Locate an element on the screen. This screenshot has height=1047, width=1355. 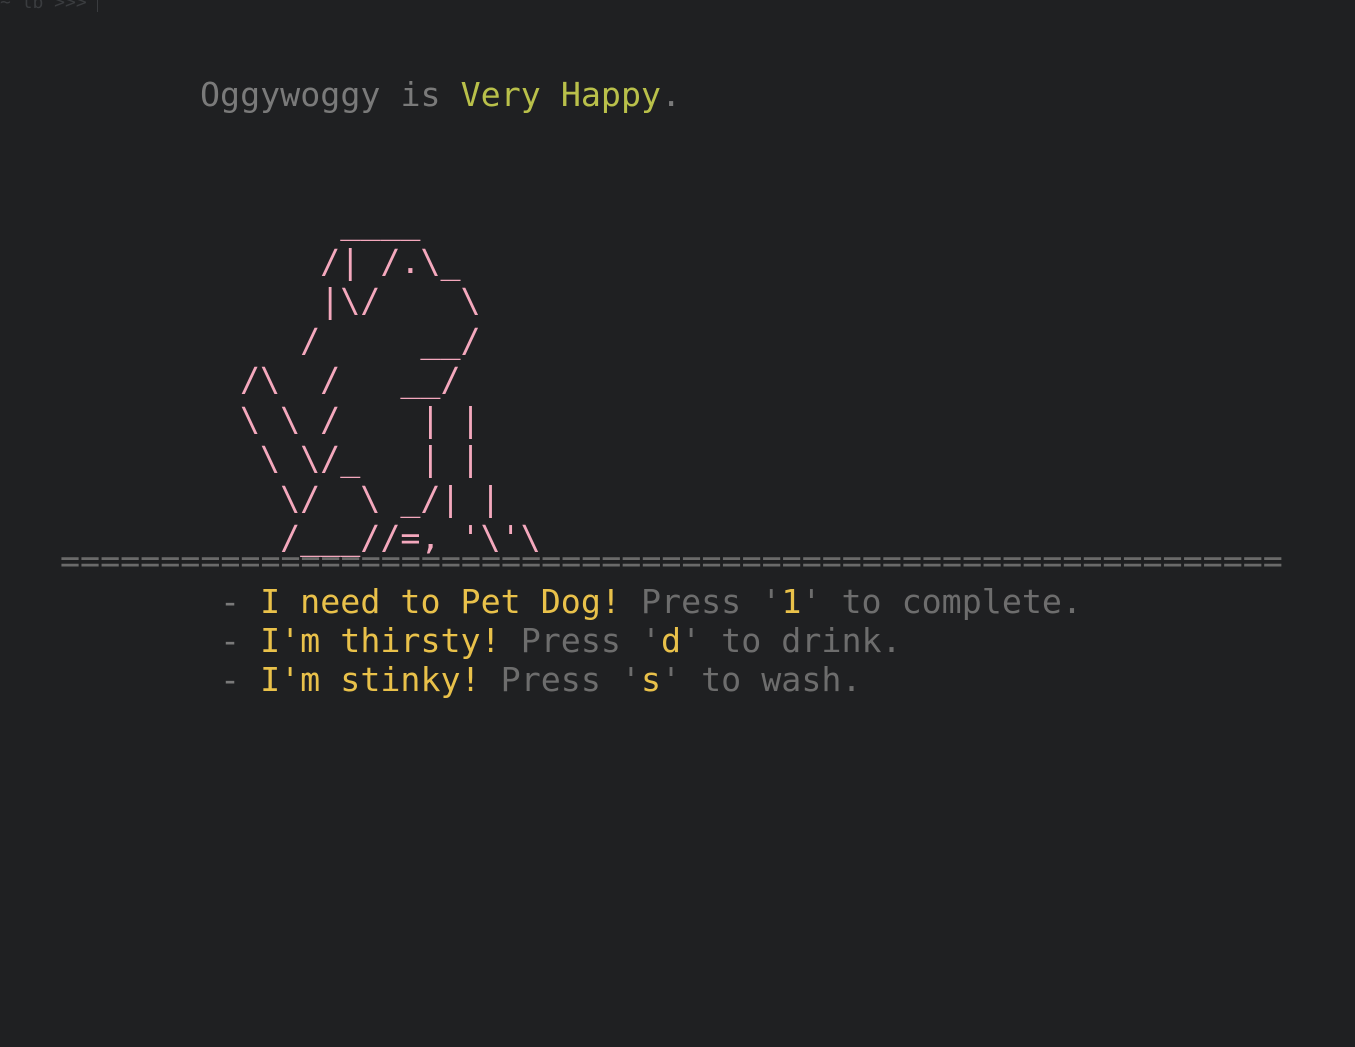
task-item-thirsty: - I'm thirsty! Press 'd' to drink. is located at coordinates (651, 640).